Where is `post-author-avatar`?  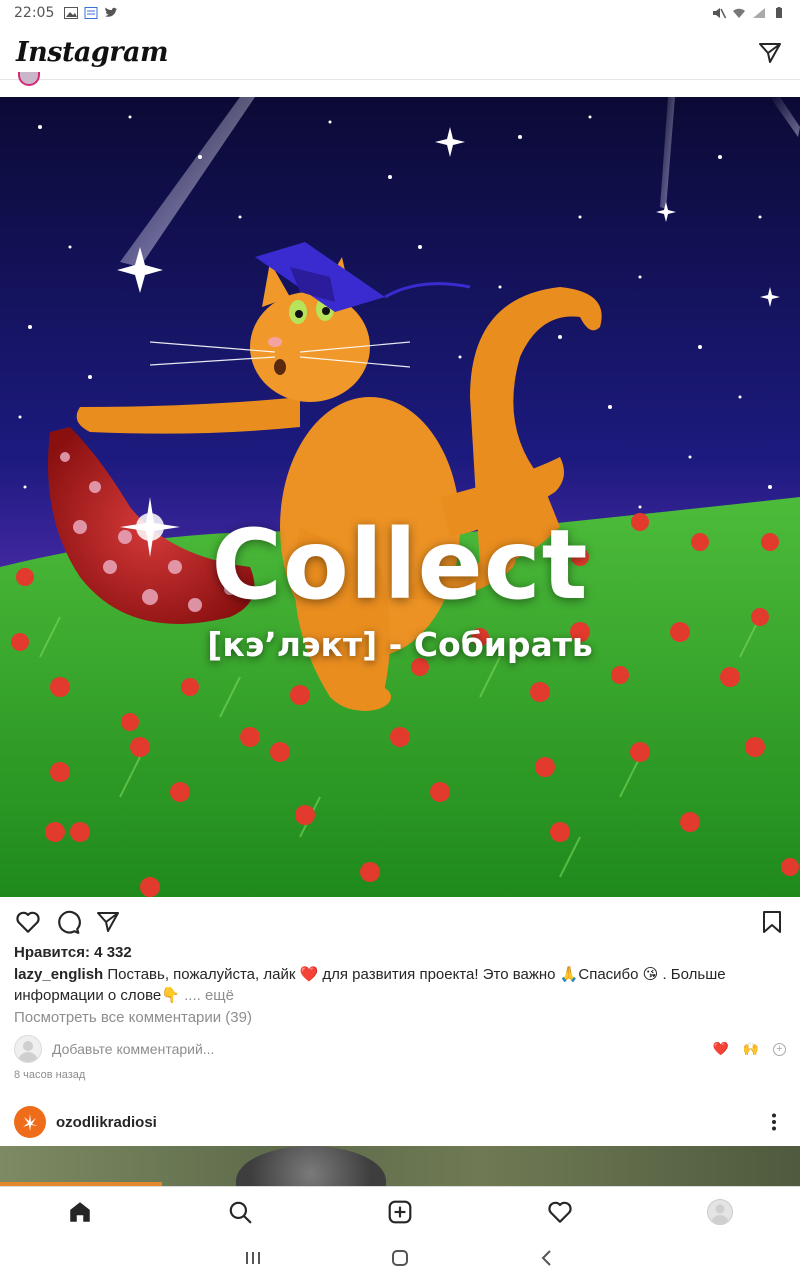 post-author-avatar is located at coordinates (29, 79).